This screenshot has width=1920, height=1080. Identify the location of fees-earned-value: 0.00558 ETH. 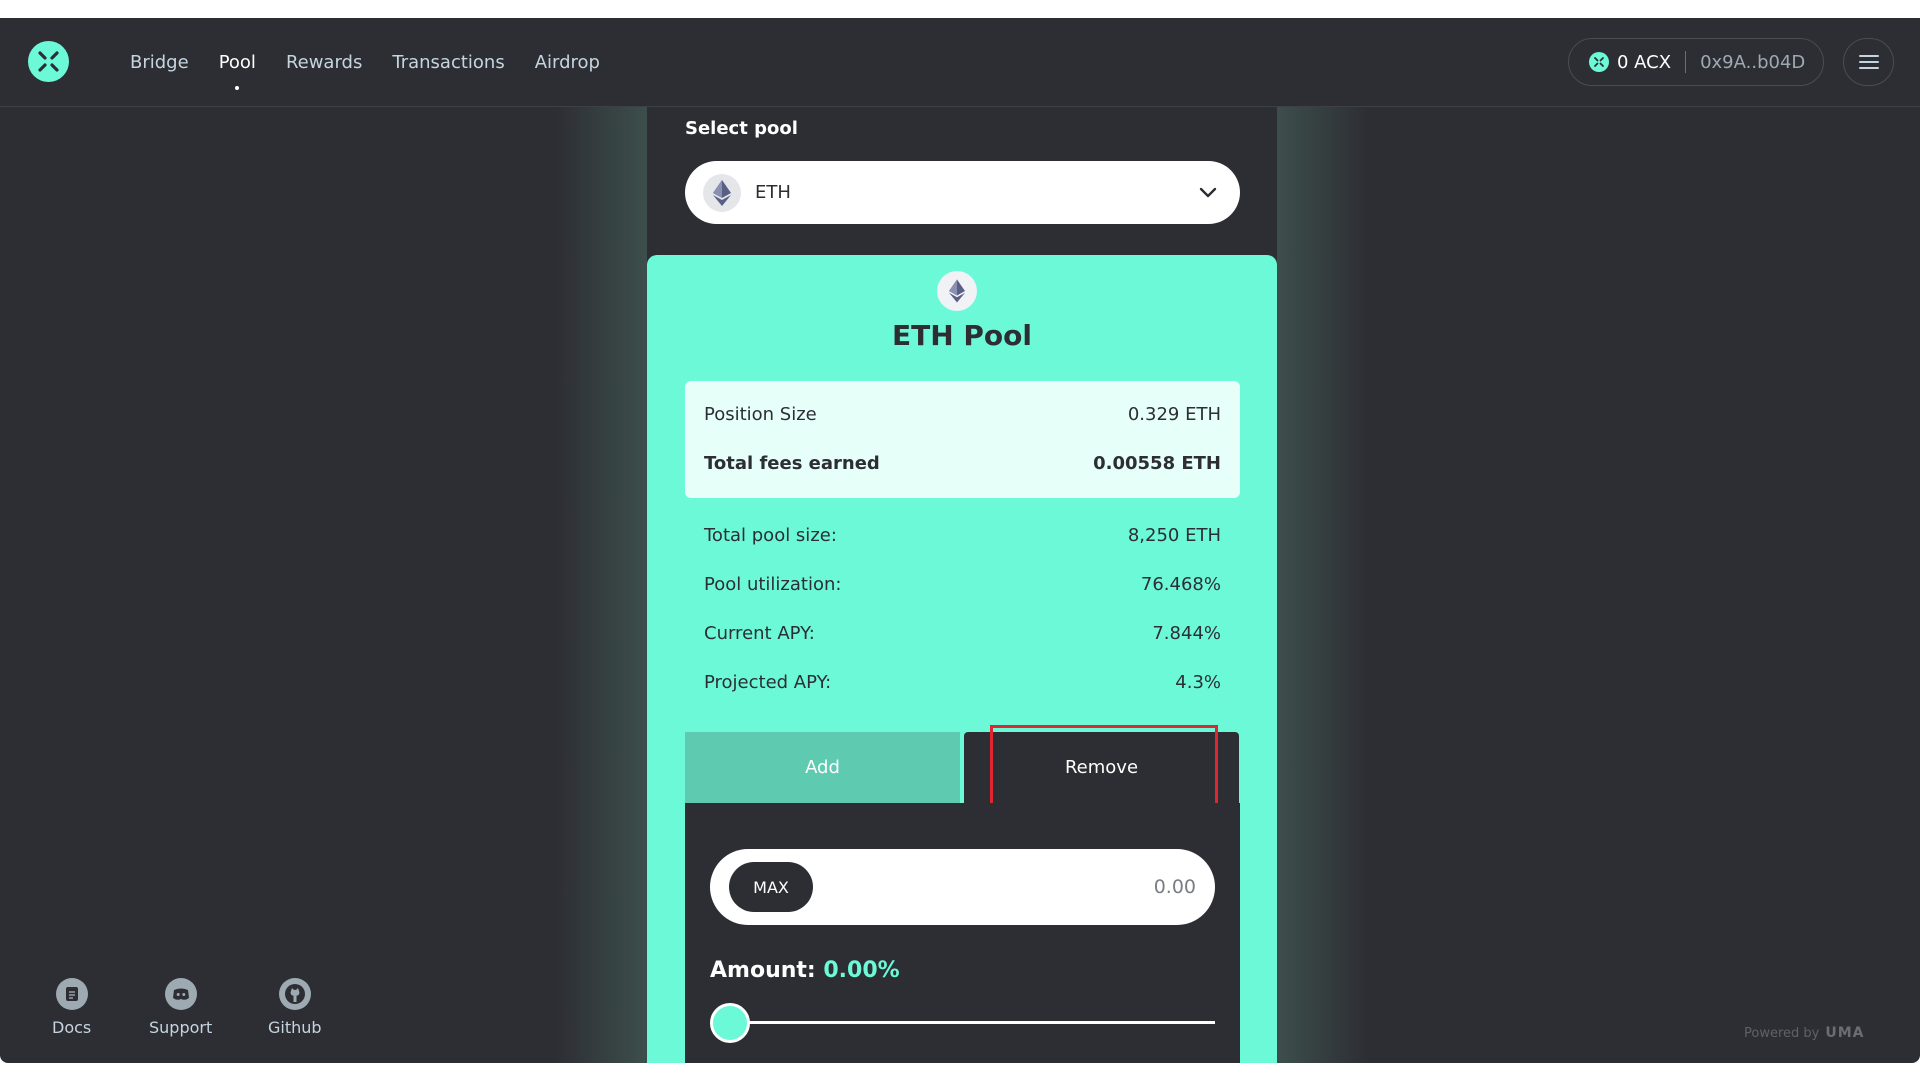
(1157, 463).